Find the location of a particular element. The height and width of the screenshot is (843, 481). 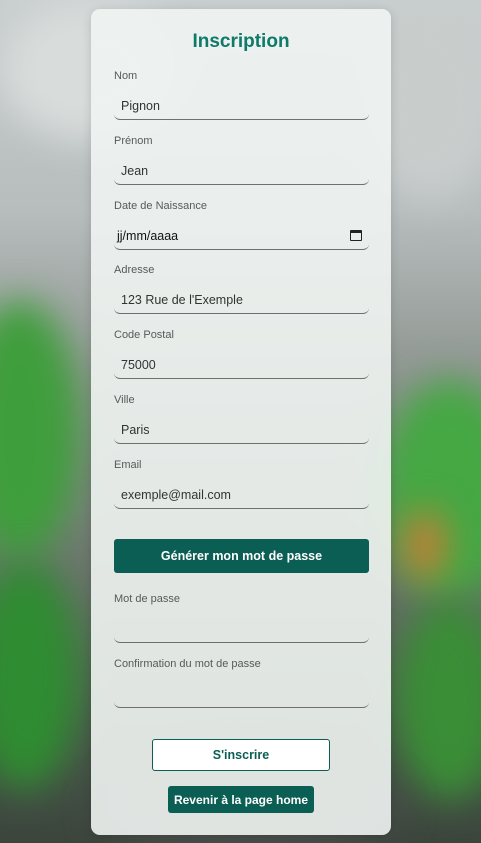

first-name-input: Jean is located at coordinates (241, 171).